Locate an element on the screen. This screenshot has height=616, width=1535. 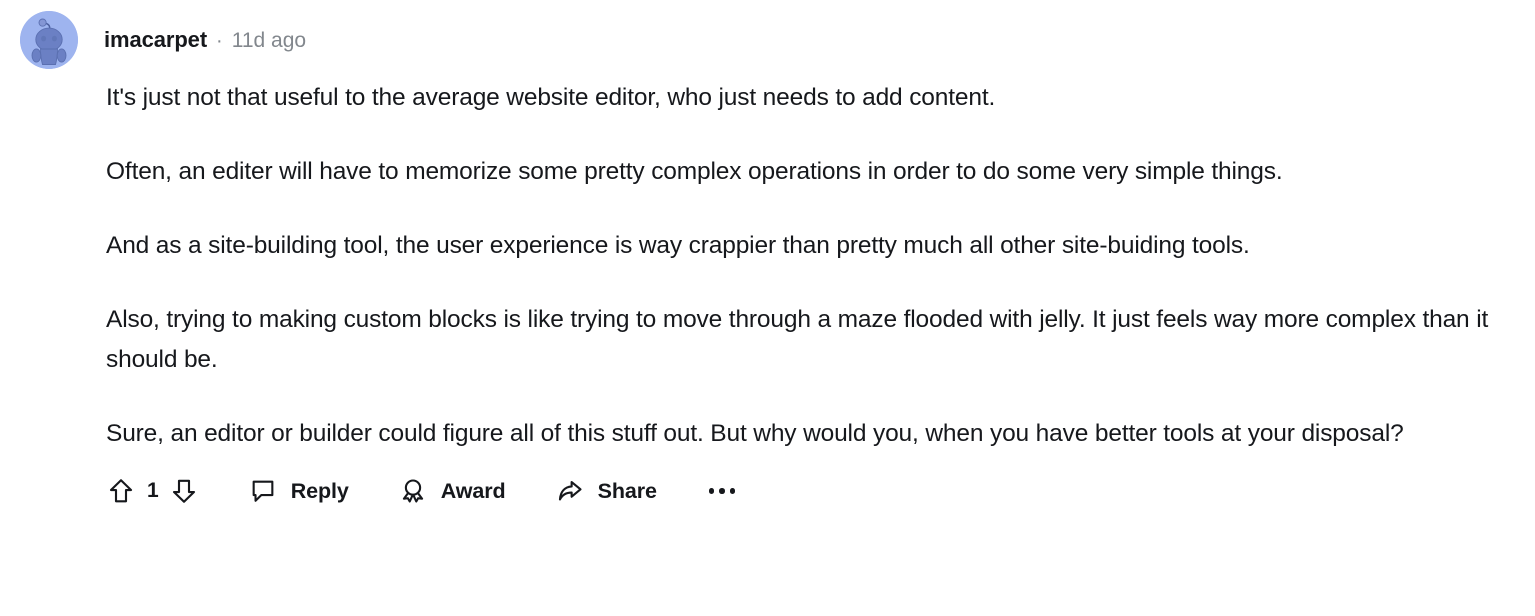
downvote-arrow-icon is located at coordinates (183, 491).